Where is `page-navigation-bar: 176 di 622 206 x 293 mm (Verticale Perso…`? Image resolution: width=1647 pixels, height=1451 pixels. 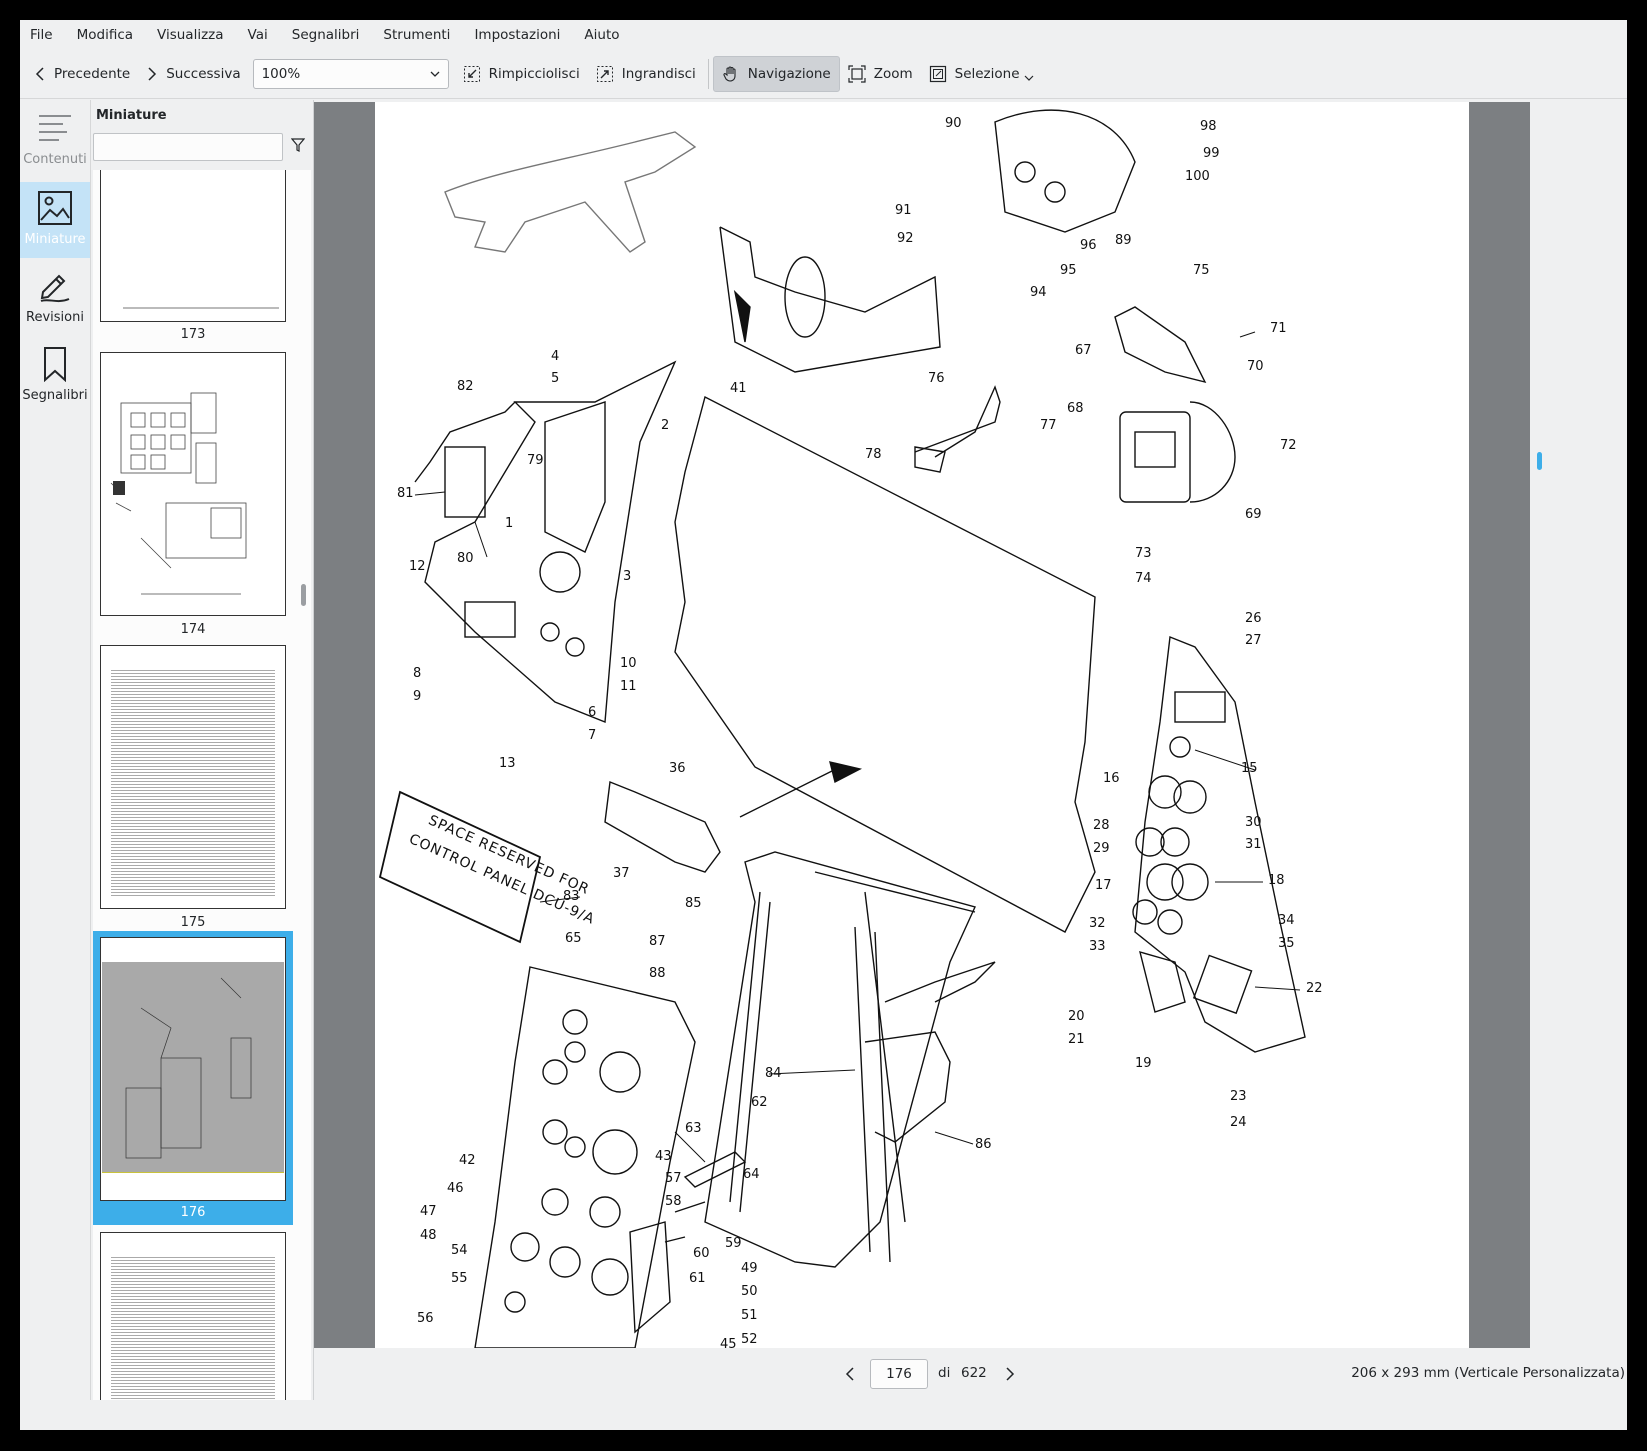 page-navigation-bar: 176 di 622 206 x 293 mm (Verticale Perso… is located at coordinates (970, 1374).